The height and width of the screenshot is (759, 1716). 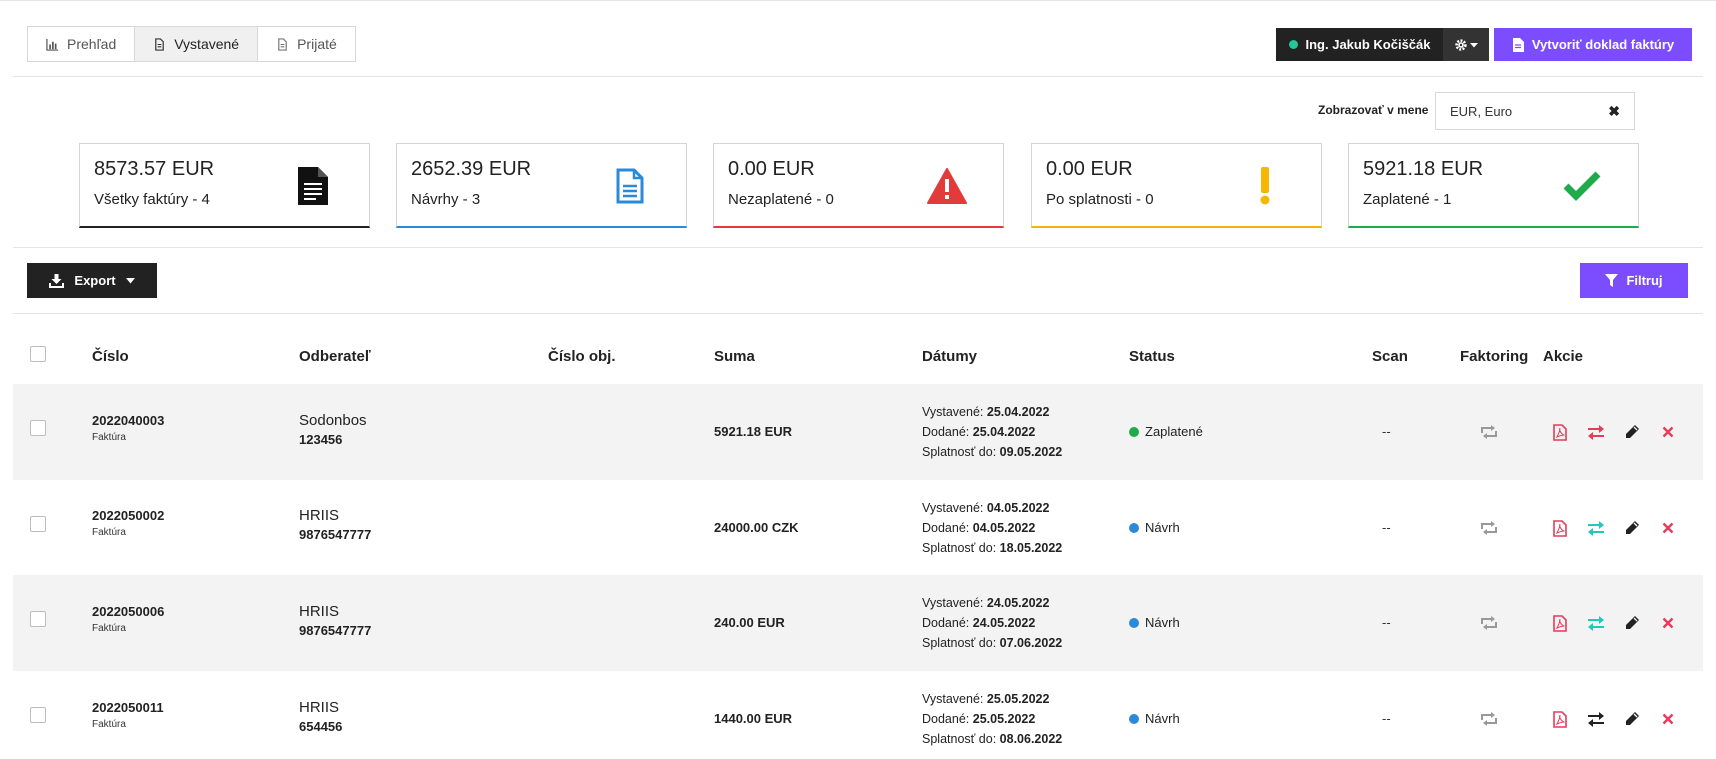 What do you see at coordinates (1018, 508) in the screenshot?
I see `issued-date: 04.05.2022` at bounding box center [1018, 508].